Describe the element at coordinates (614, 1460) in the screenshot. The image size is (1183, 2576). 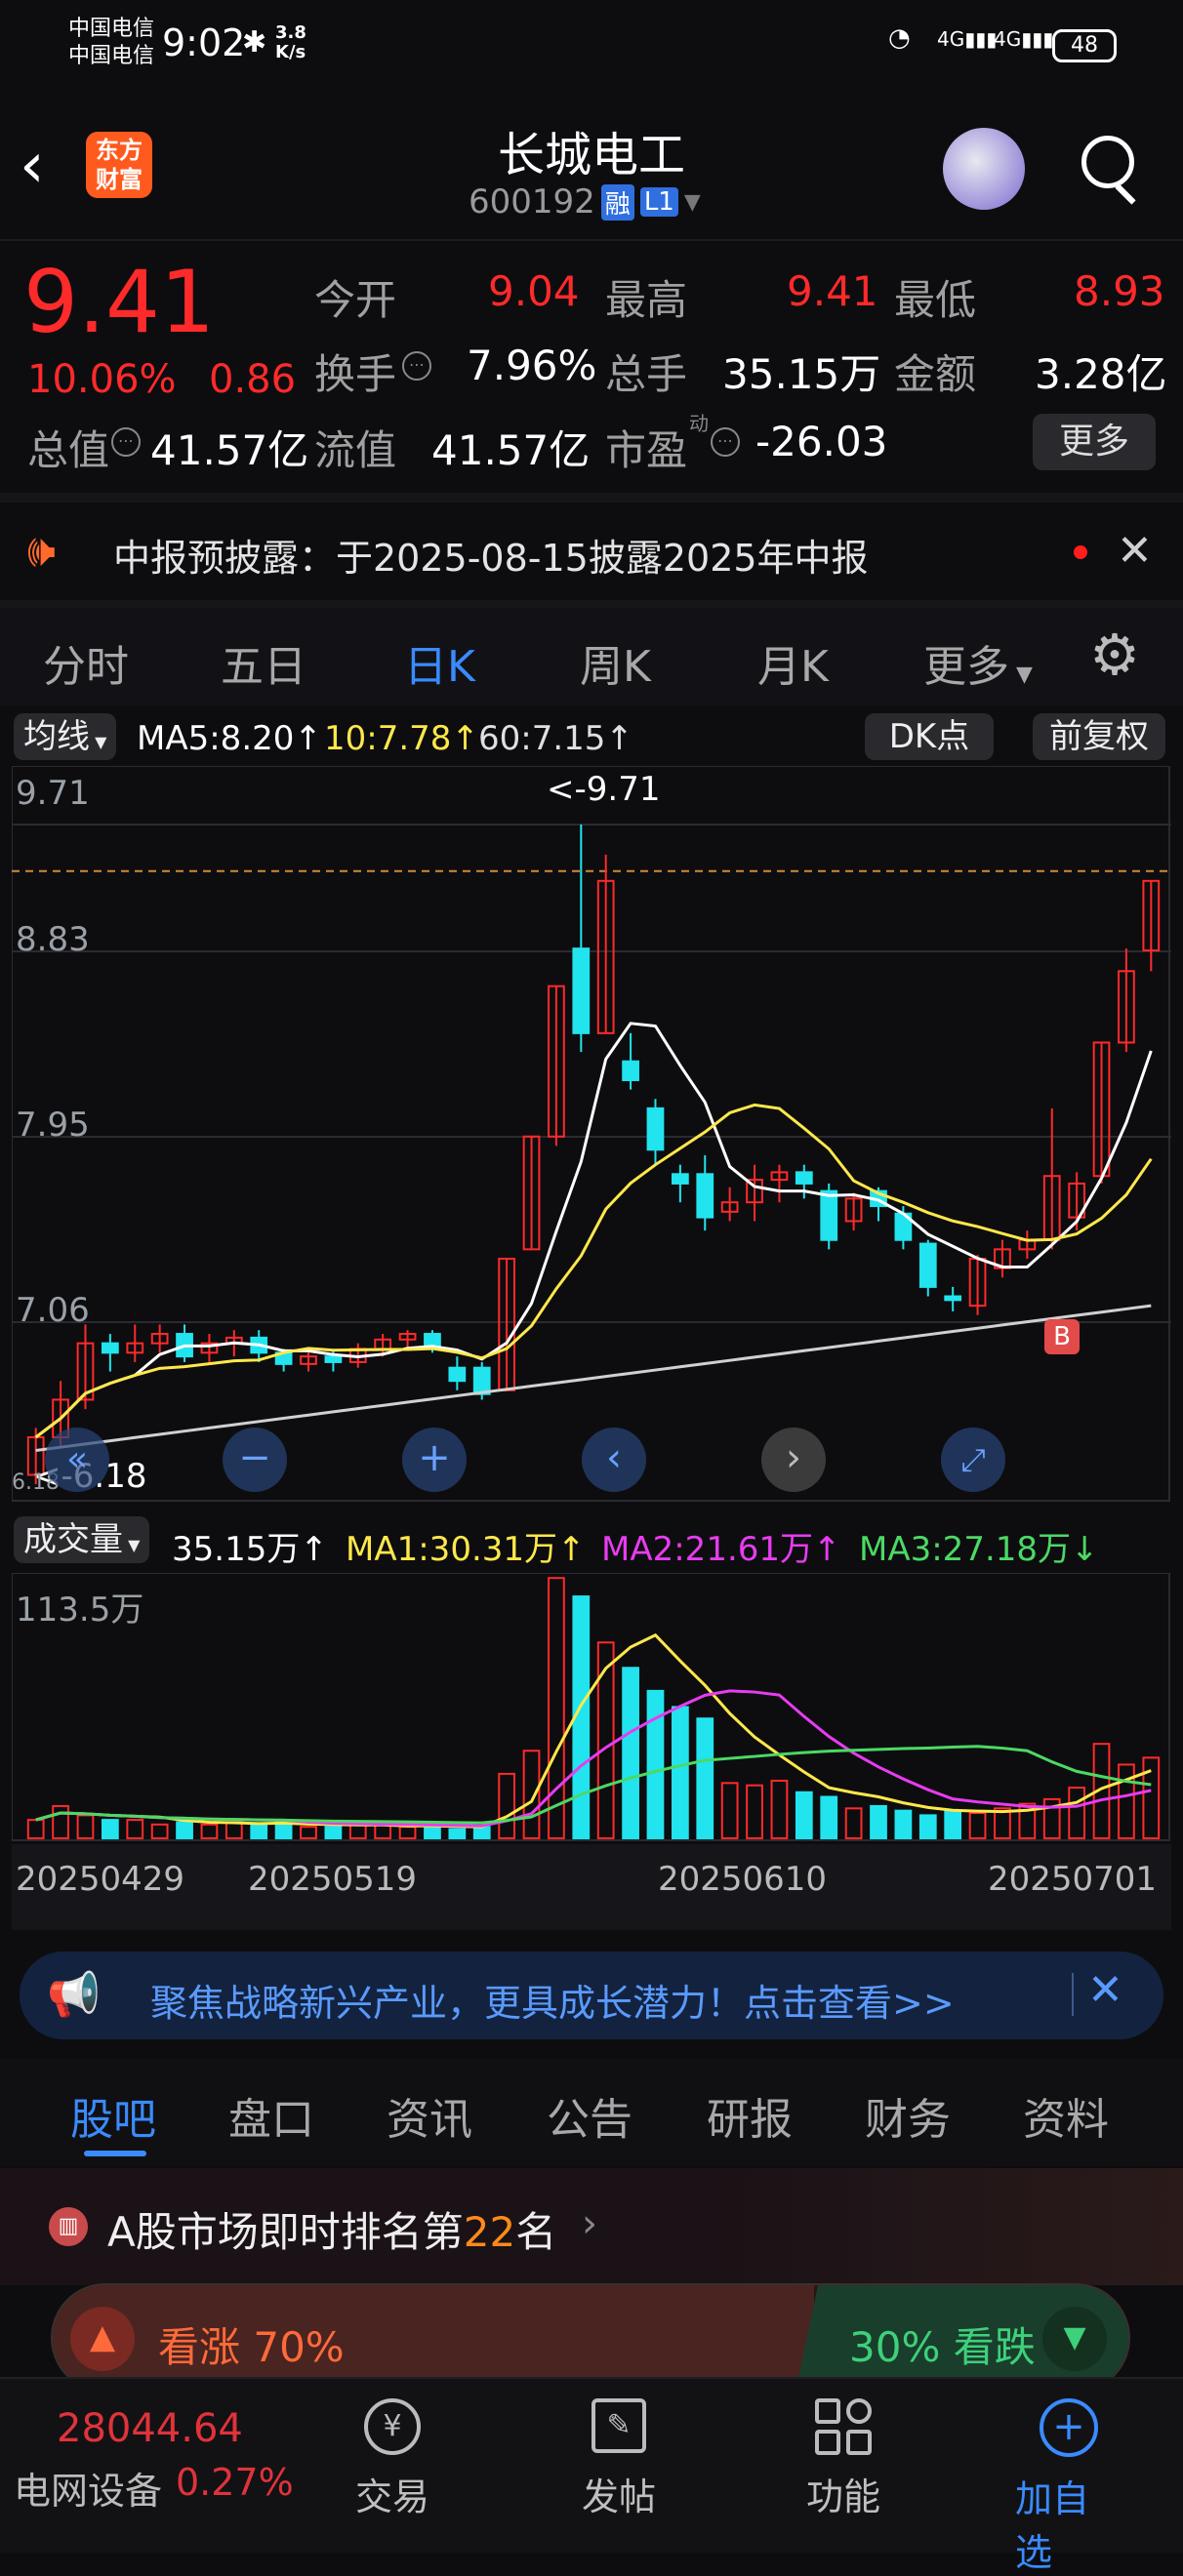
I see `pan-left-icon: ‹` at that location.